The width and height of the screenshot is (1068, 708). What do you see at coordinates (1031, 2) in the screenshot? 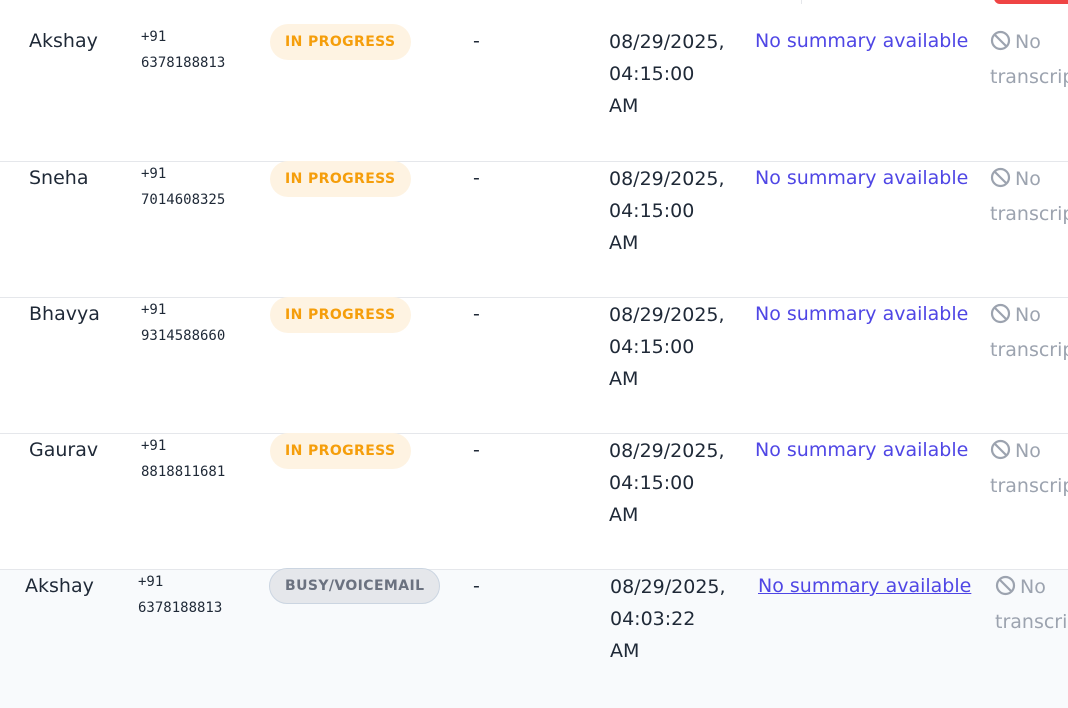
I see `header-action-button` at bounding box center [1031, 2].